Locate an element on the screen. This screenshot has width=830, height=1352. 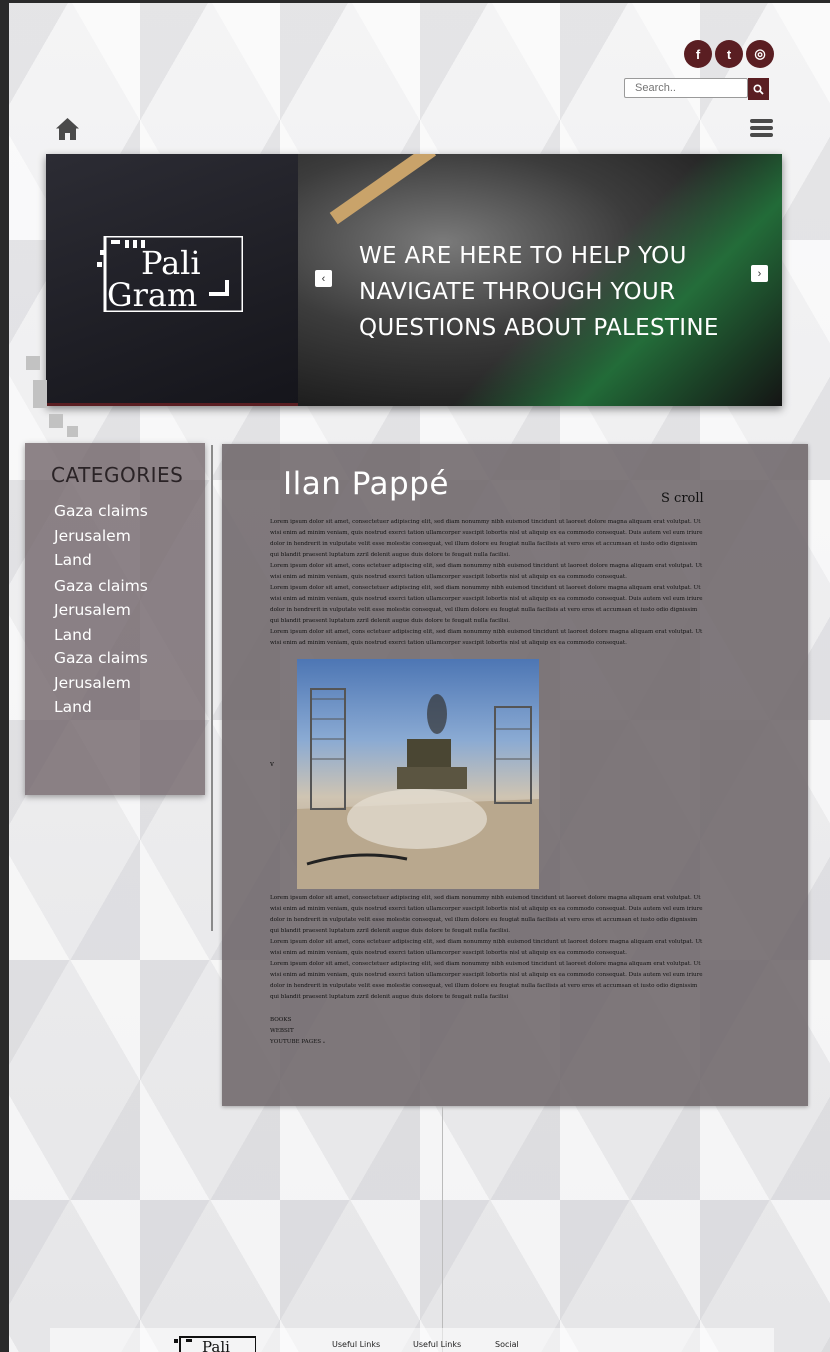
logo-text-gram: Gram is located at coordinates (152, 294).